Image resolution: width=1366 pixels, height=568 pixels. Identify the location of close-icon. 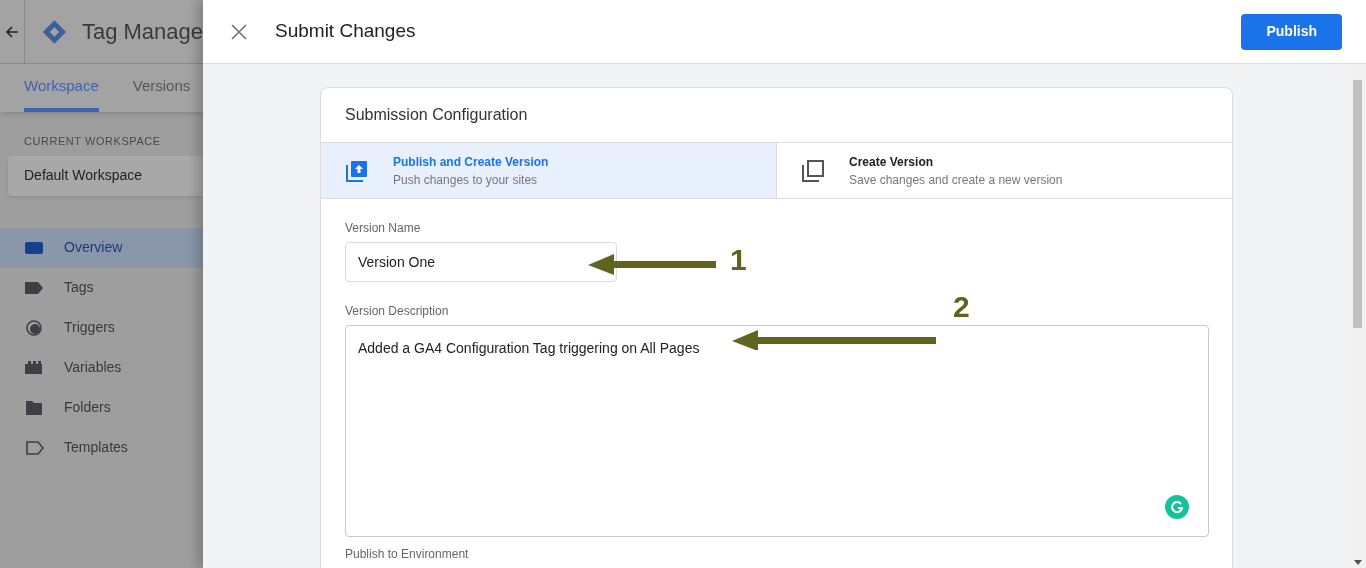
(239, 31).